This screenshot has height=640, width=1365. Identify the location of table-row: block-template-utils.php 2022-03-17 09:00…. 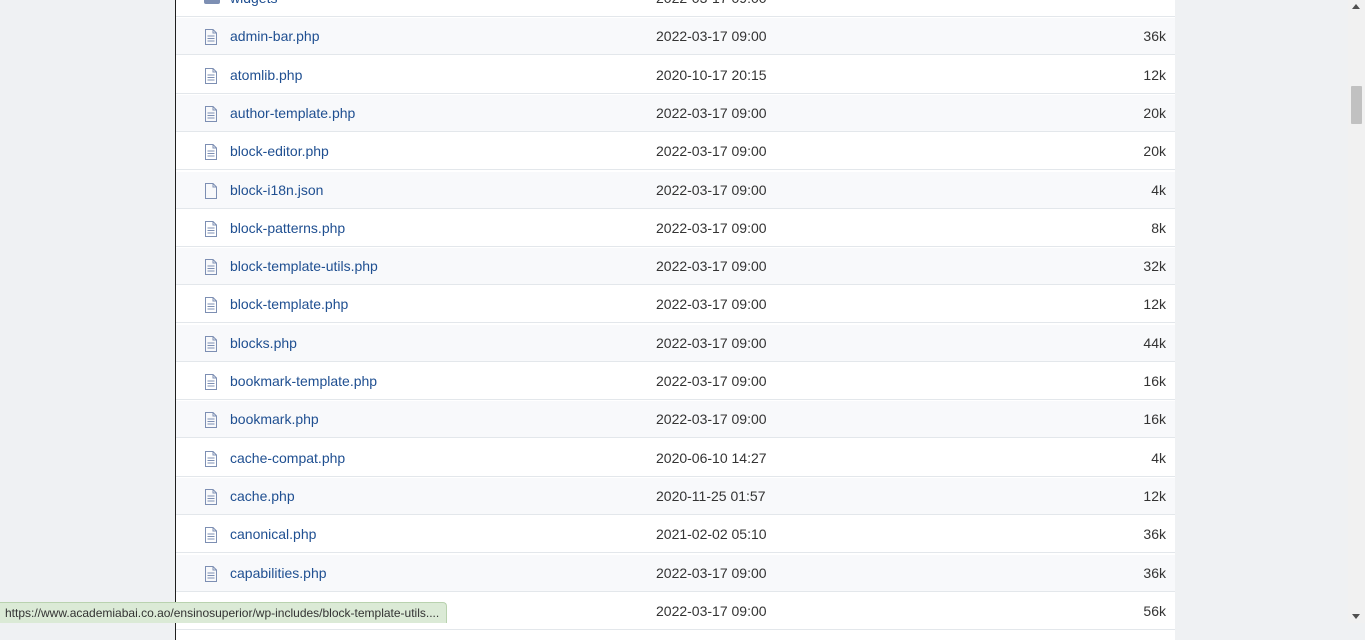
(675, 267).